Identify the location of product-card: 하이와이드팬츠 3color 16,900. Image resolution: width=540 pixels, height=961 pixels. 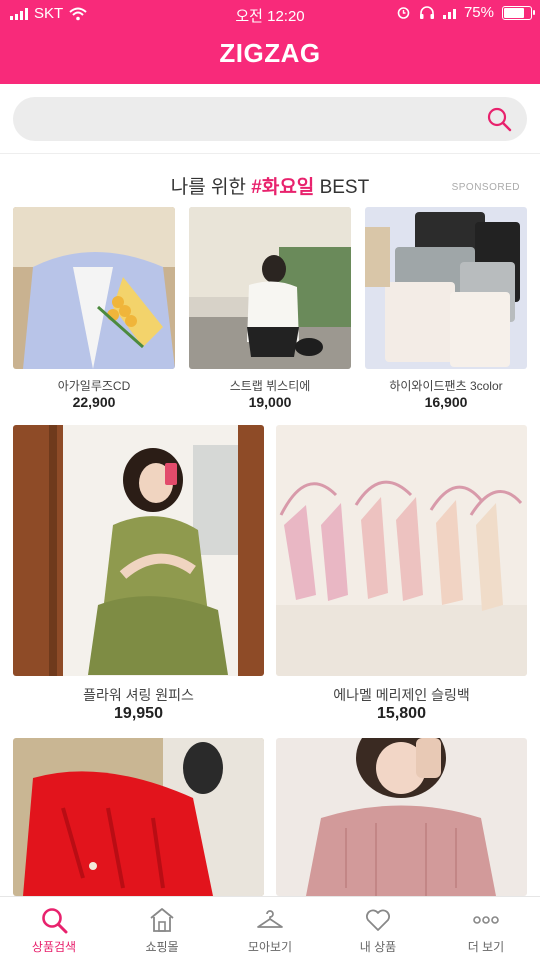
(446, 308).